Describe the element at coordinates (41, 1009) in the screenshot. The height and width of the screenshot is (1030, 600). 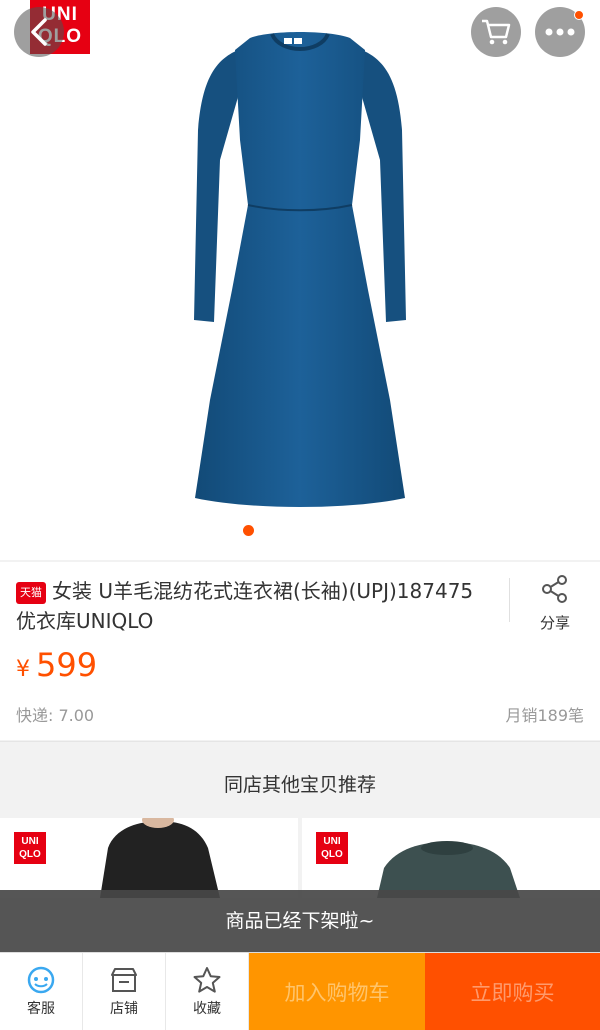
I see `customer-service-label: 客服` at that location.